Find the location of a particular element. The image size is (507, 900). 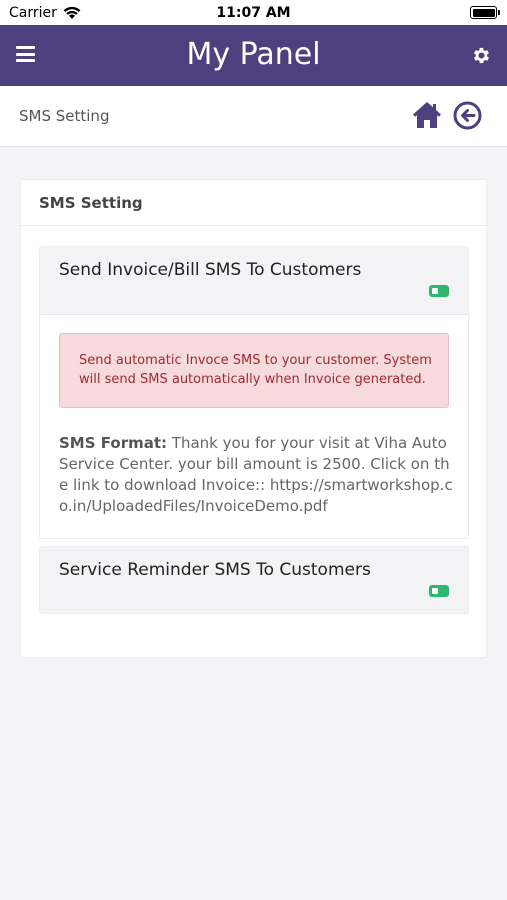

invoice-sms-toggle is located at coordinates (439, 291).